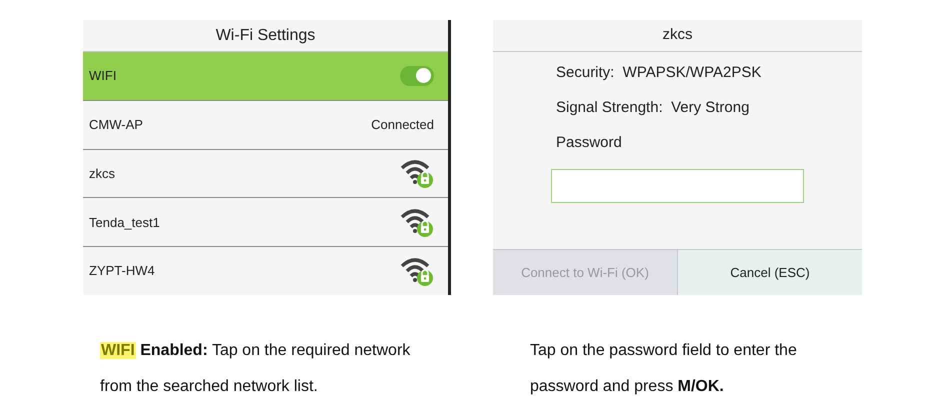  What do you see at coordinates (265, 76) in the screenshot?
I see `list-row: WIFI` at bounding box center [265, 76].